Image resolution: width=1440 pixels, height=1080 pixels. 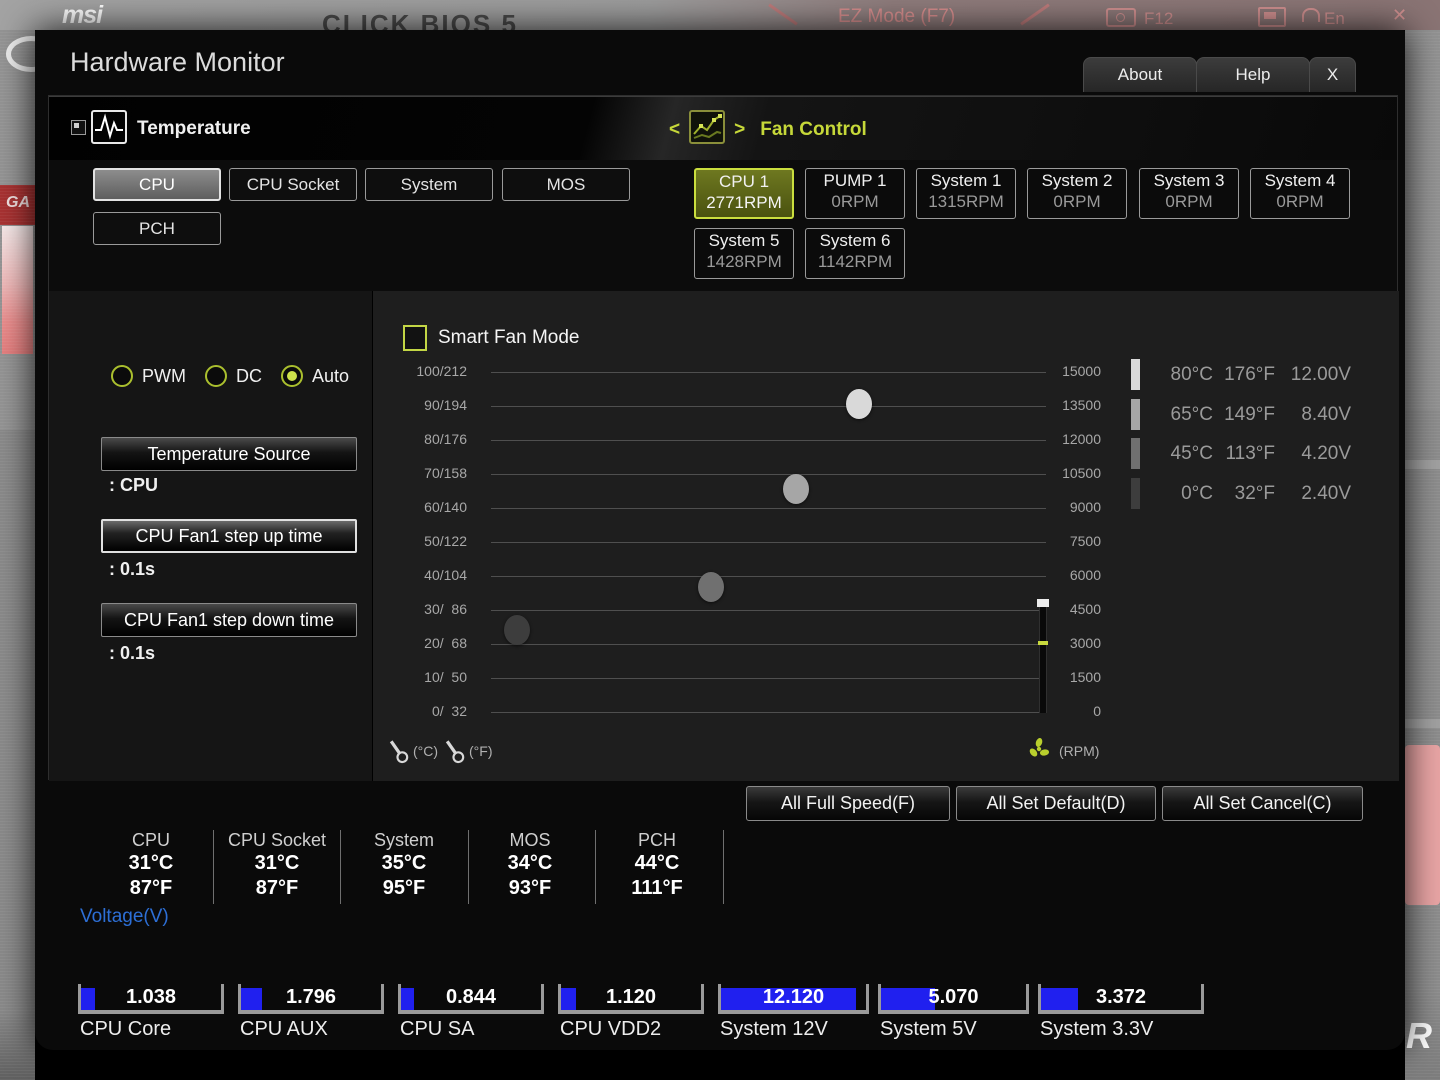 I want to click on background-letter: R, so click(x=1419, y=1035).